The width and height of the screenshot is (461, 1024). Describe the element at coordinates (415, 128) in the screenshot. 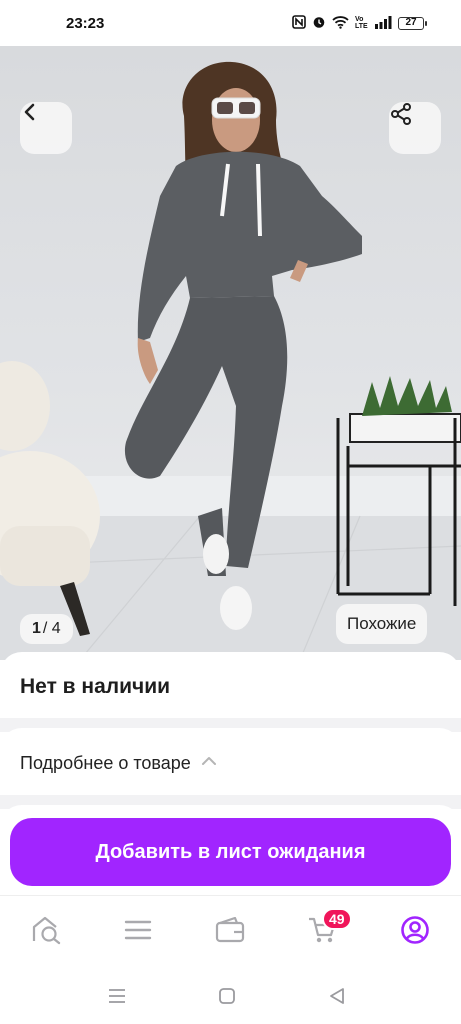

I see `share-button` at that location.